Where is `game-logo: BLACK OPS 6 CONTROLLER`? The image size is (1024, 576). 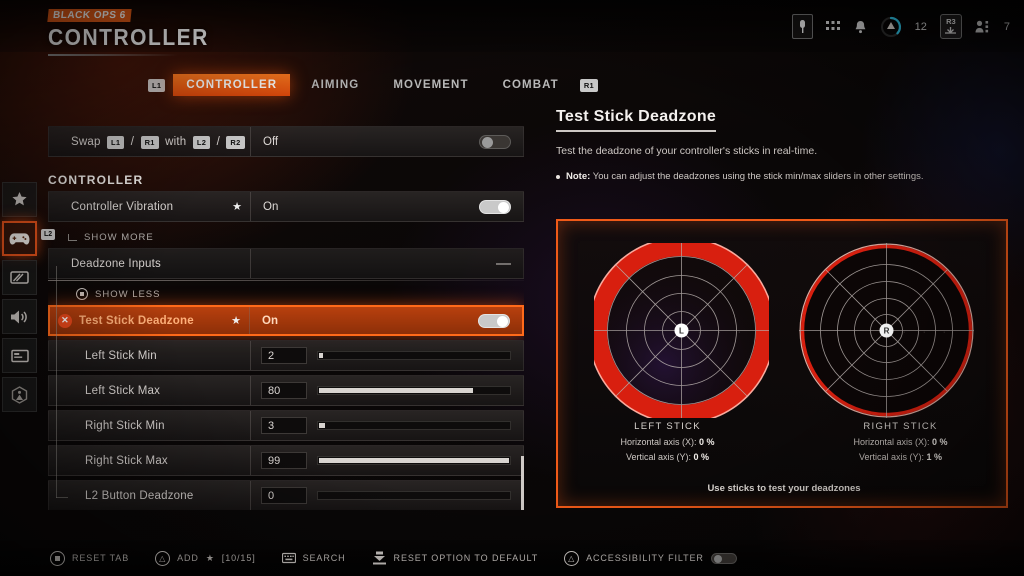
game-logo: BLACK OPS 6 CONTROLLER is located at coordinates (128, 30).